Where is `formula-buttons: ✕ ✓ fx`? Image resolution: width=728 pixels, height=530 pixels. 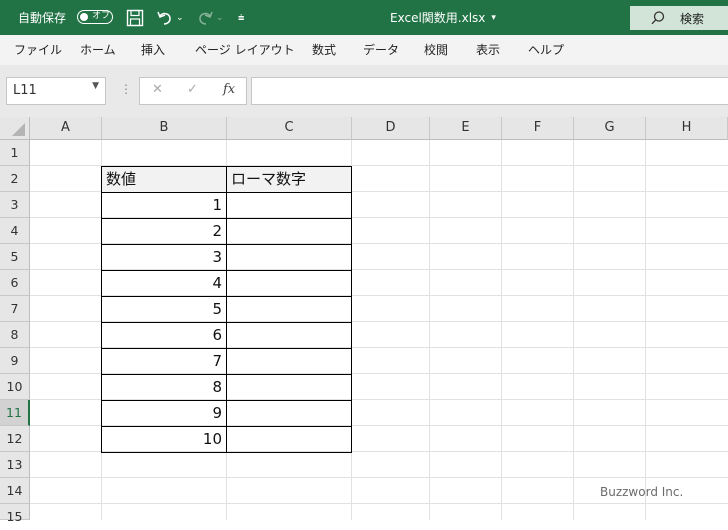
formula-buttons: ✕ ✓ fx is located at coordinates (193, 91).